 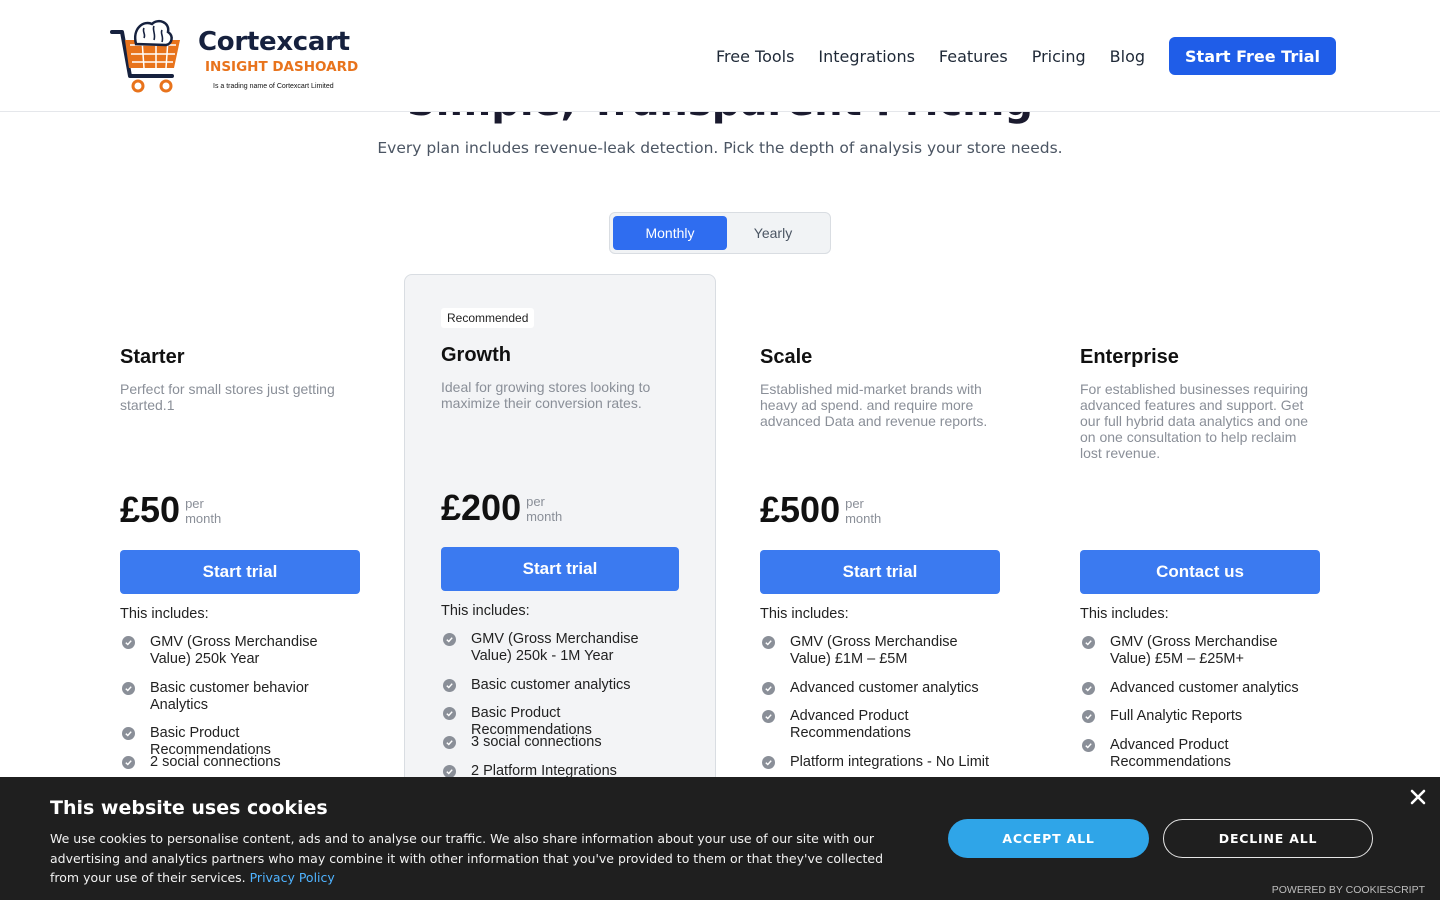 I want to click on price-row: £50 per month, so click(x=170, y=510).